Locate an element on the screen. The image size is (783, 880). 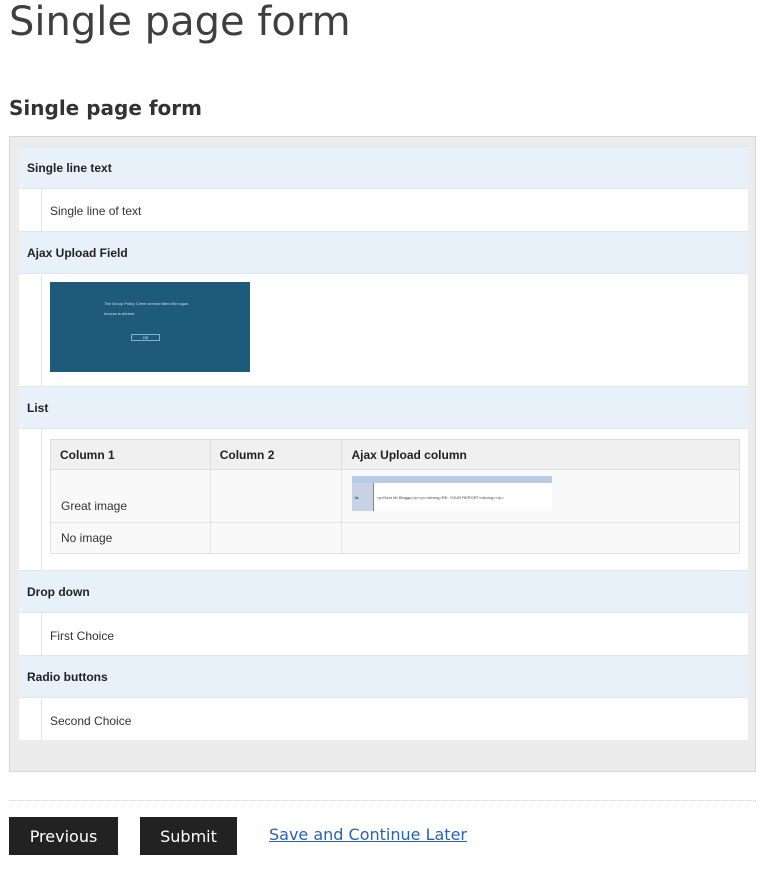
section-label: Drop down is located at coordinates (58, 591).